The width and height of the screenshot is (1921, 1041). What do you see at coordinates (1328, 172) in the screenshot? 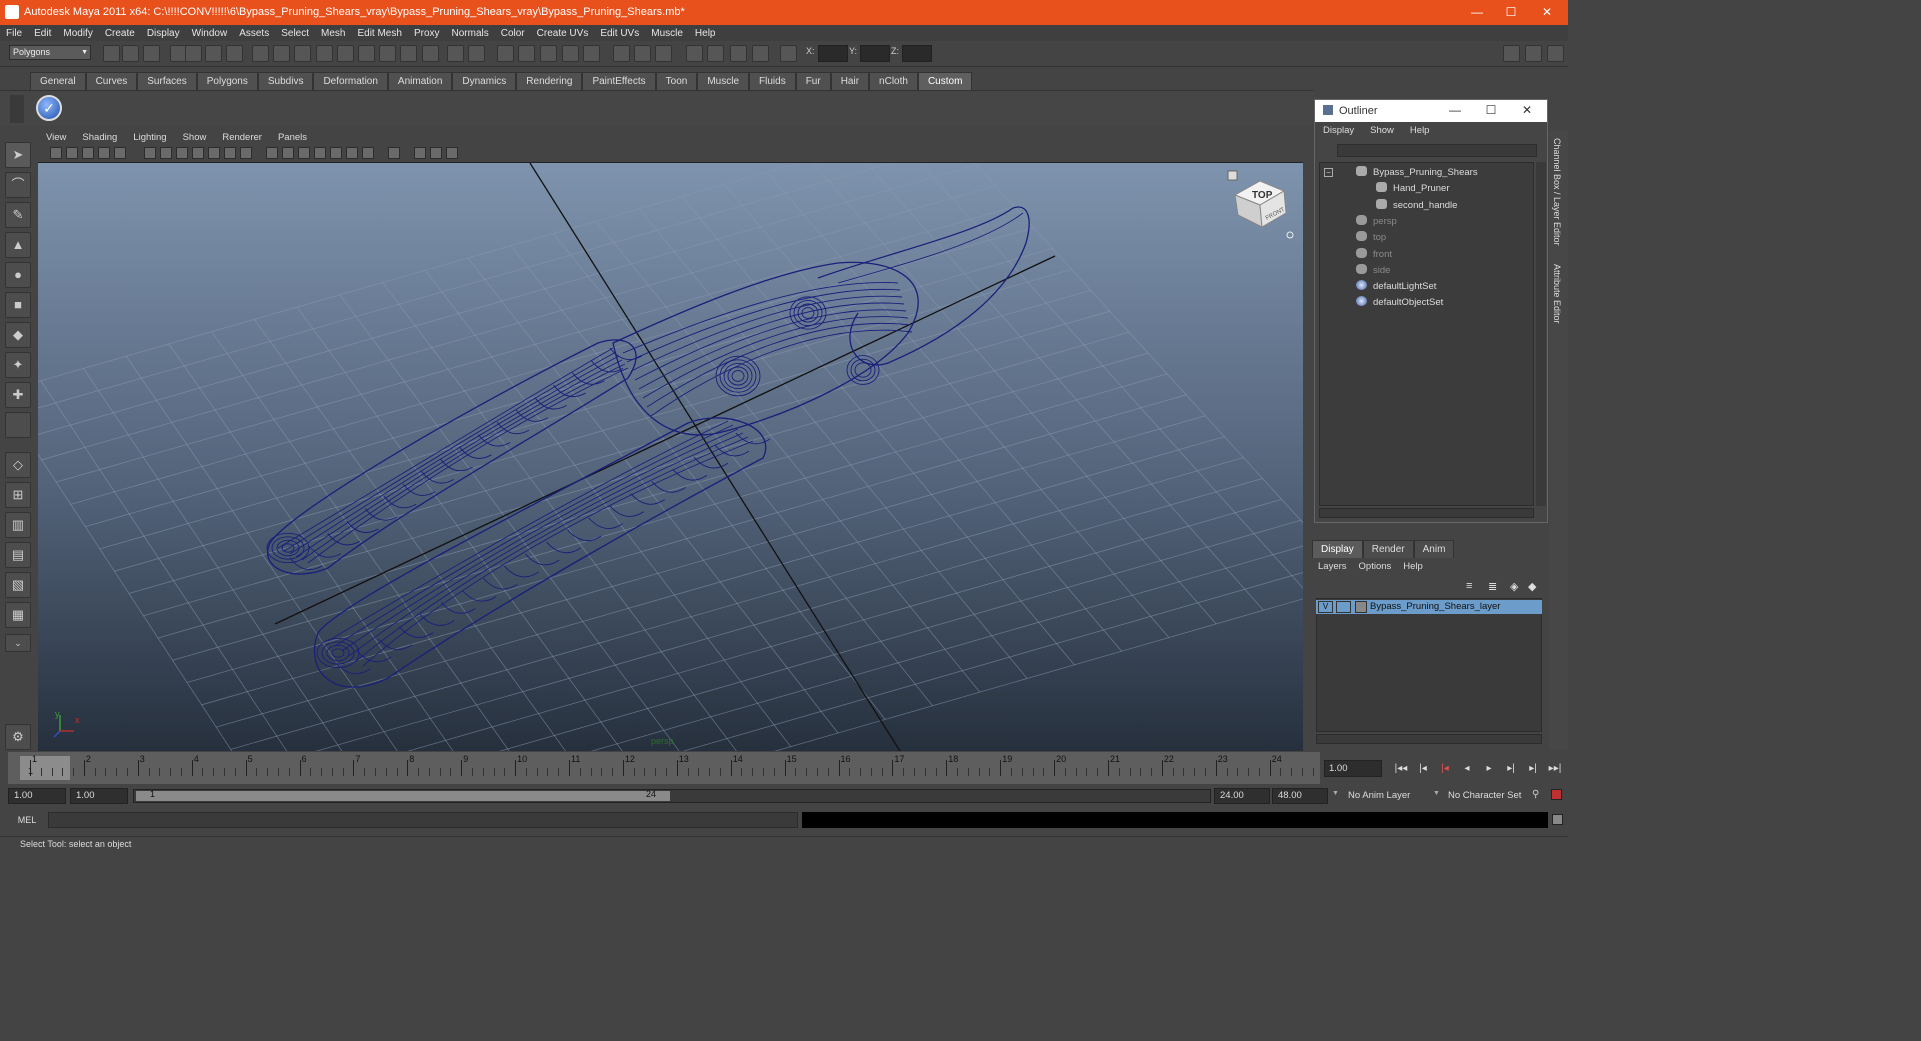
I see `expand-collapse-icon: −` at bounding box center [1328, 172].